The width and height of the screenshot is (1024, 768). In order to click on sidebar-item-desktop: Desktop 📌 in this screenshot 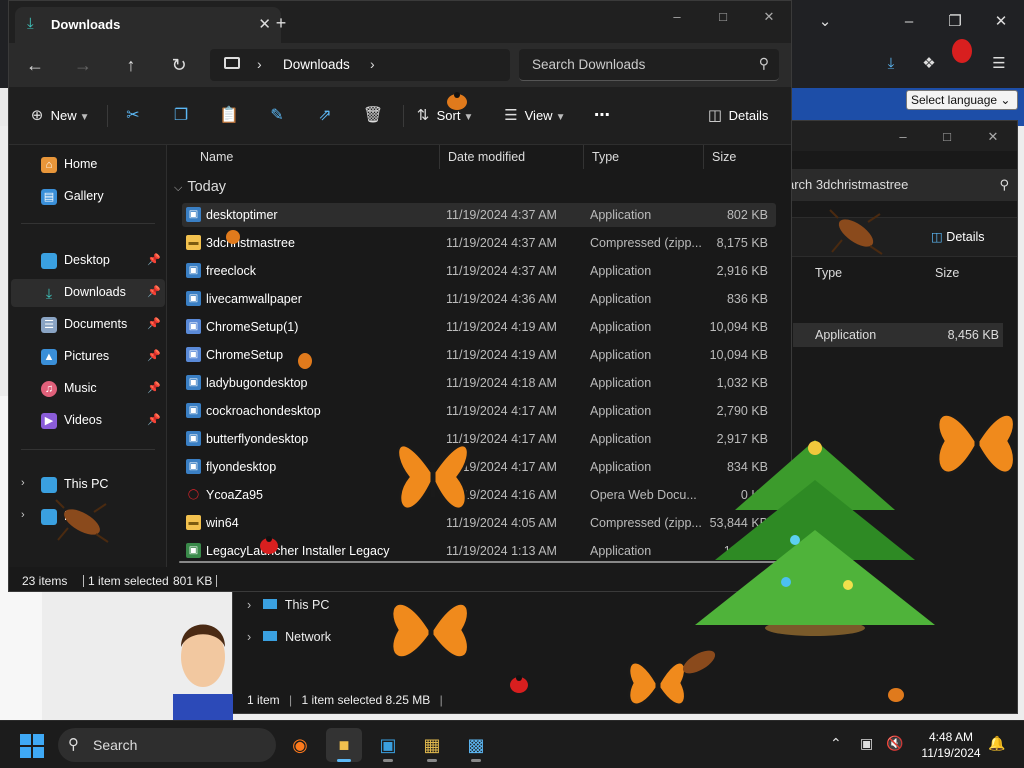, I will do `click(88, 261)`.